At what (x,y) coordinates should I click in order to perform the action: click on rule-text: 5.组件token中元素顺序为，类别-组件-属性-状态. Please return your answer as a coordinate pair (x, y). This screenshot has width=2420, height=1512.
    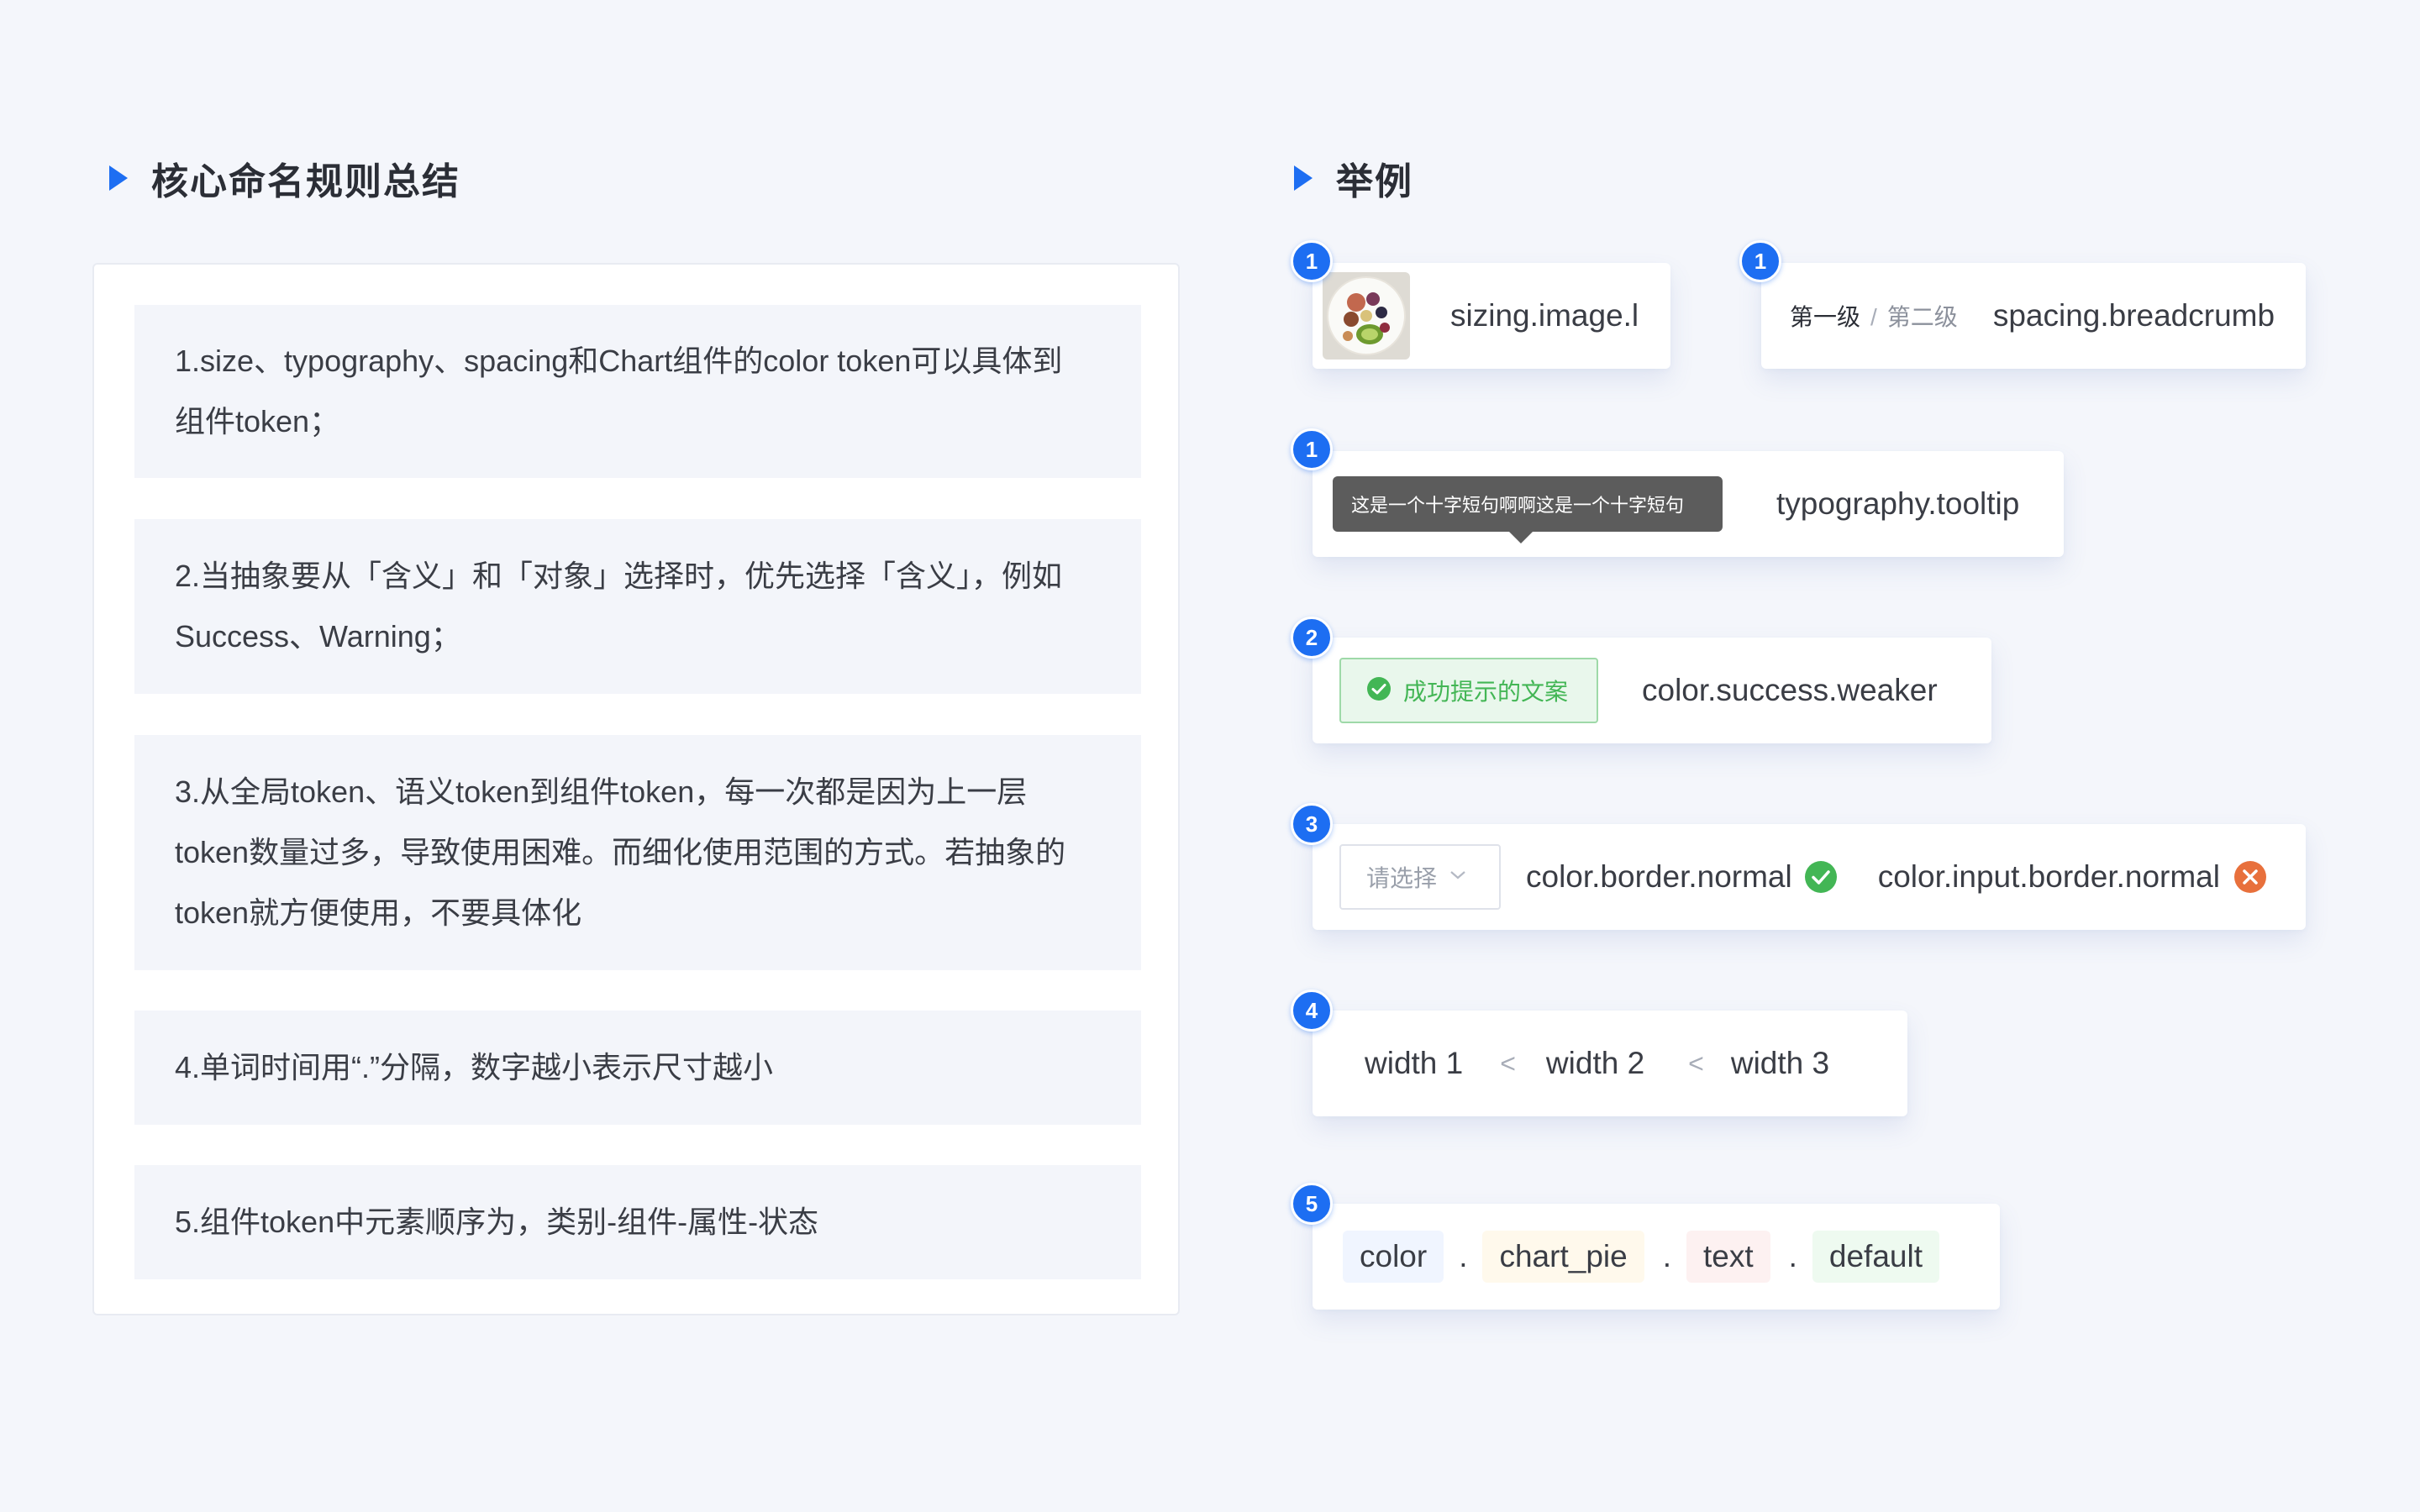
    Looking at the image, I should click on (496, 1222).